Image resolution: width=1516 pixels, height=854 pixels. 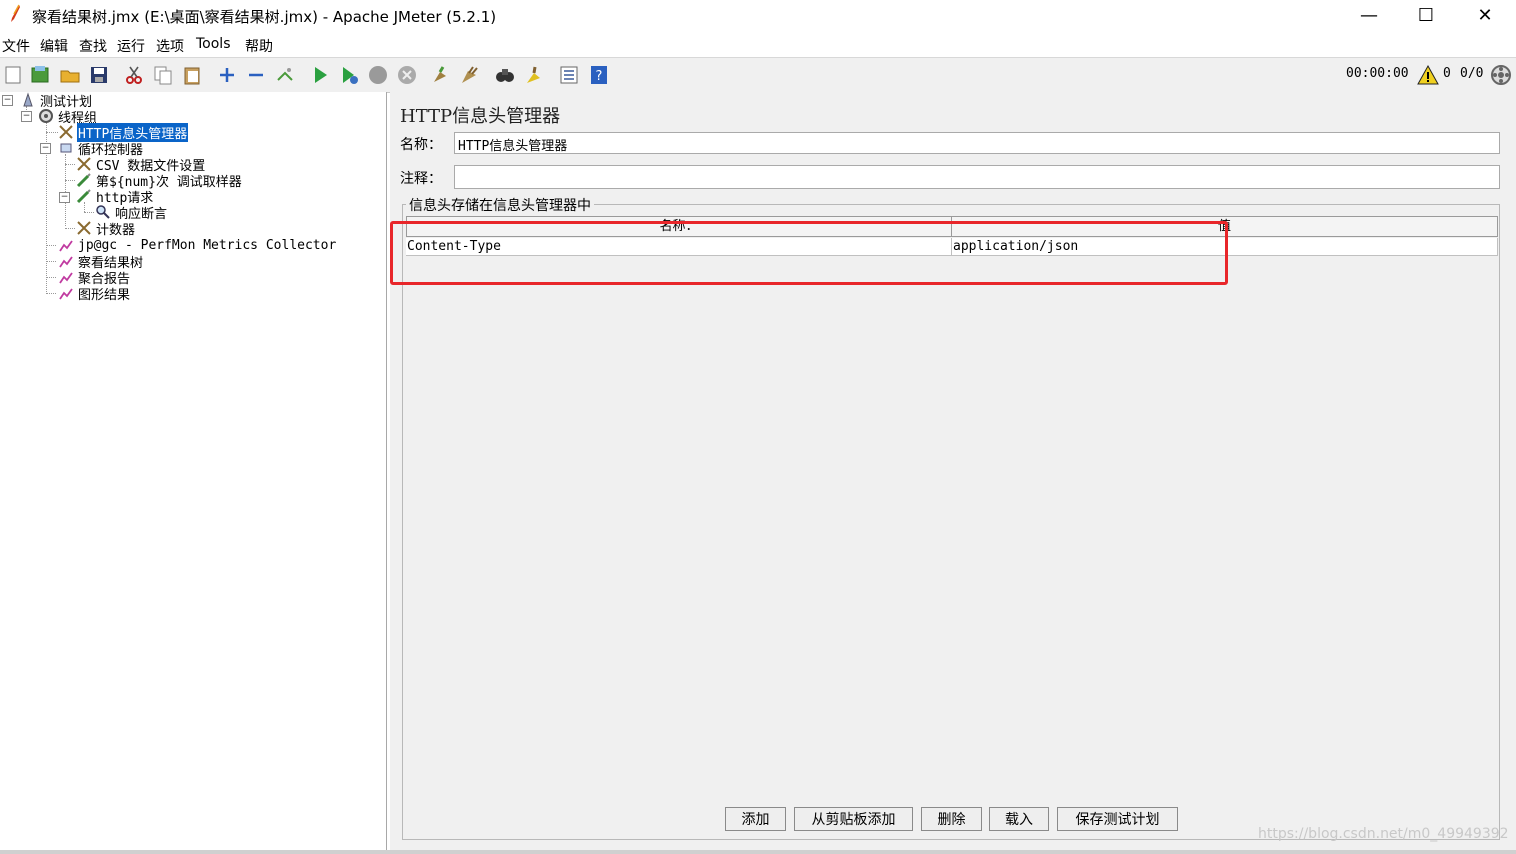 What do you see at coordinates (16, 46) in the screenshot?
I see `menu-file: 文件` at bounding box center [16, 46].